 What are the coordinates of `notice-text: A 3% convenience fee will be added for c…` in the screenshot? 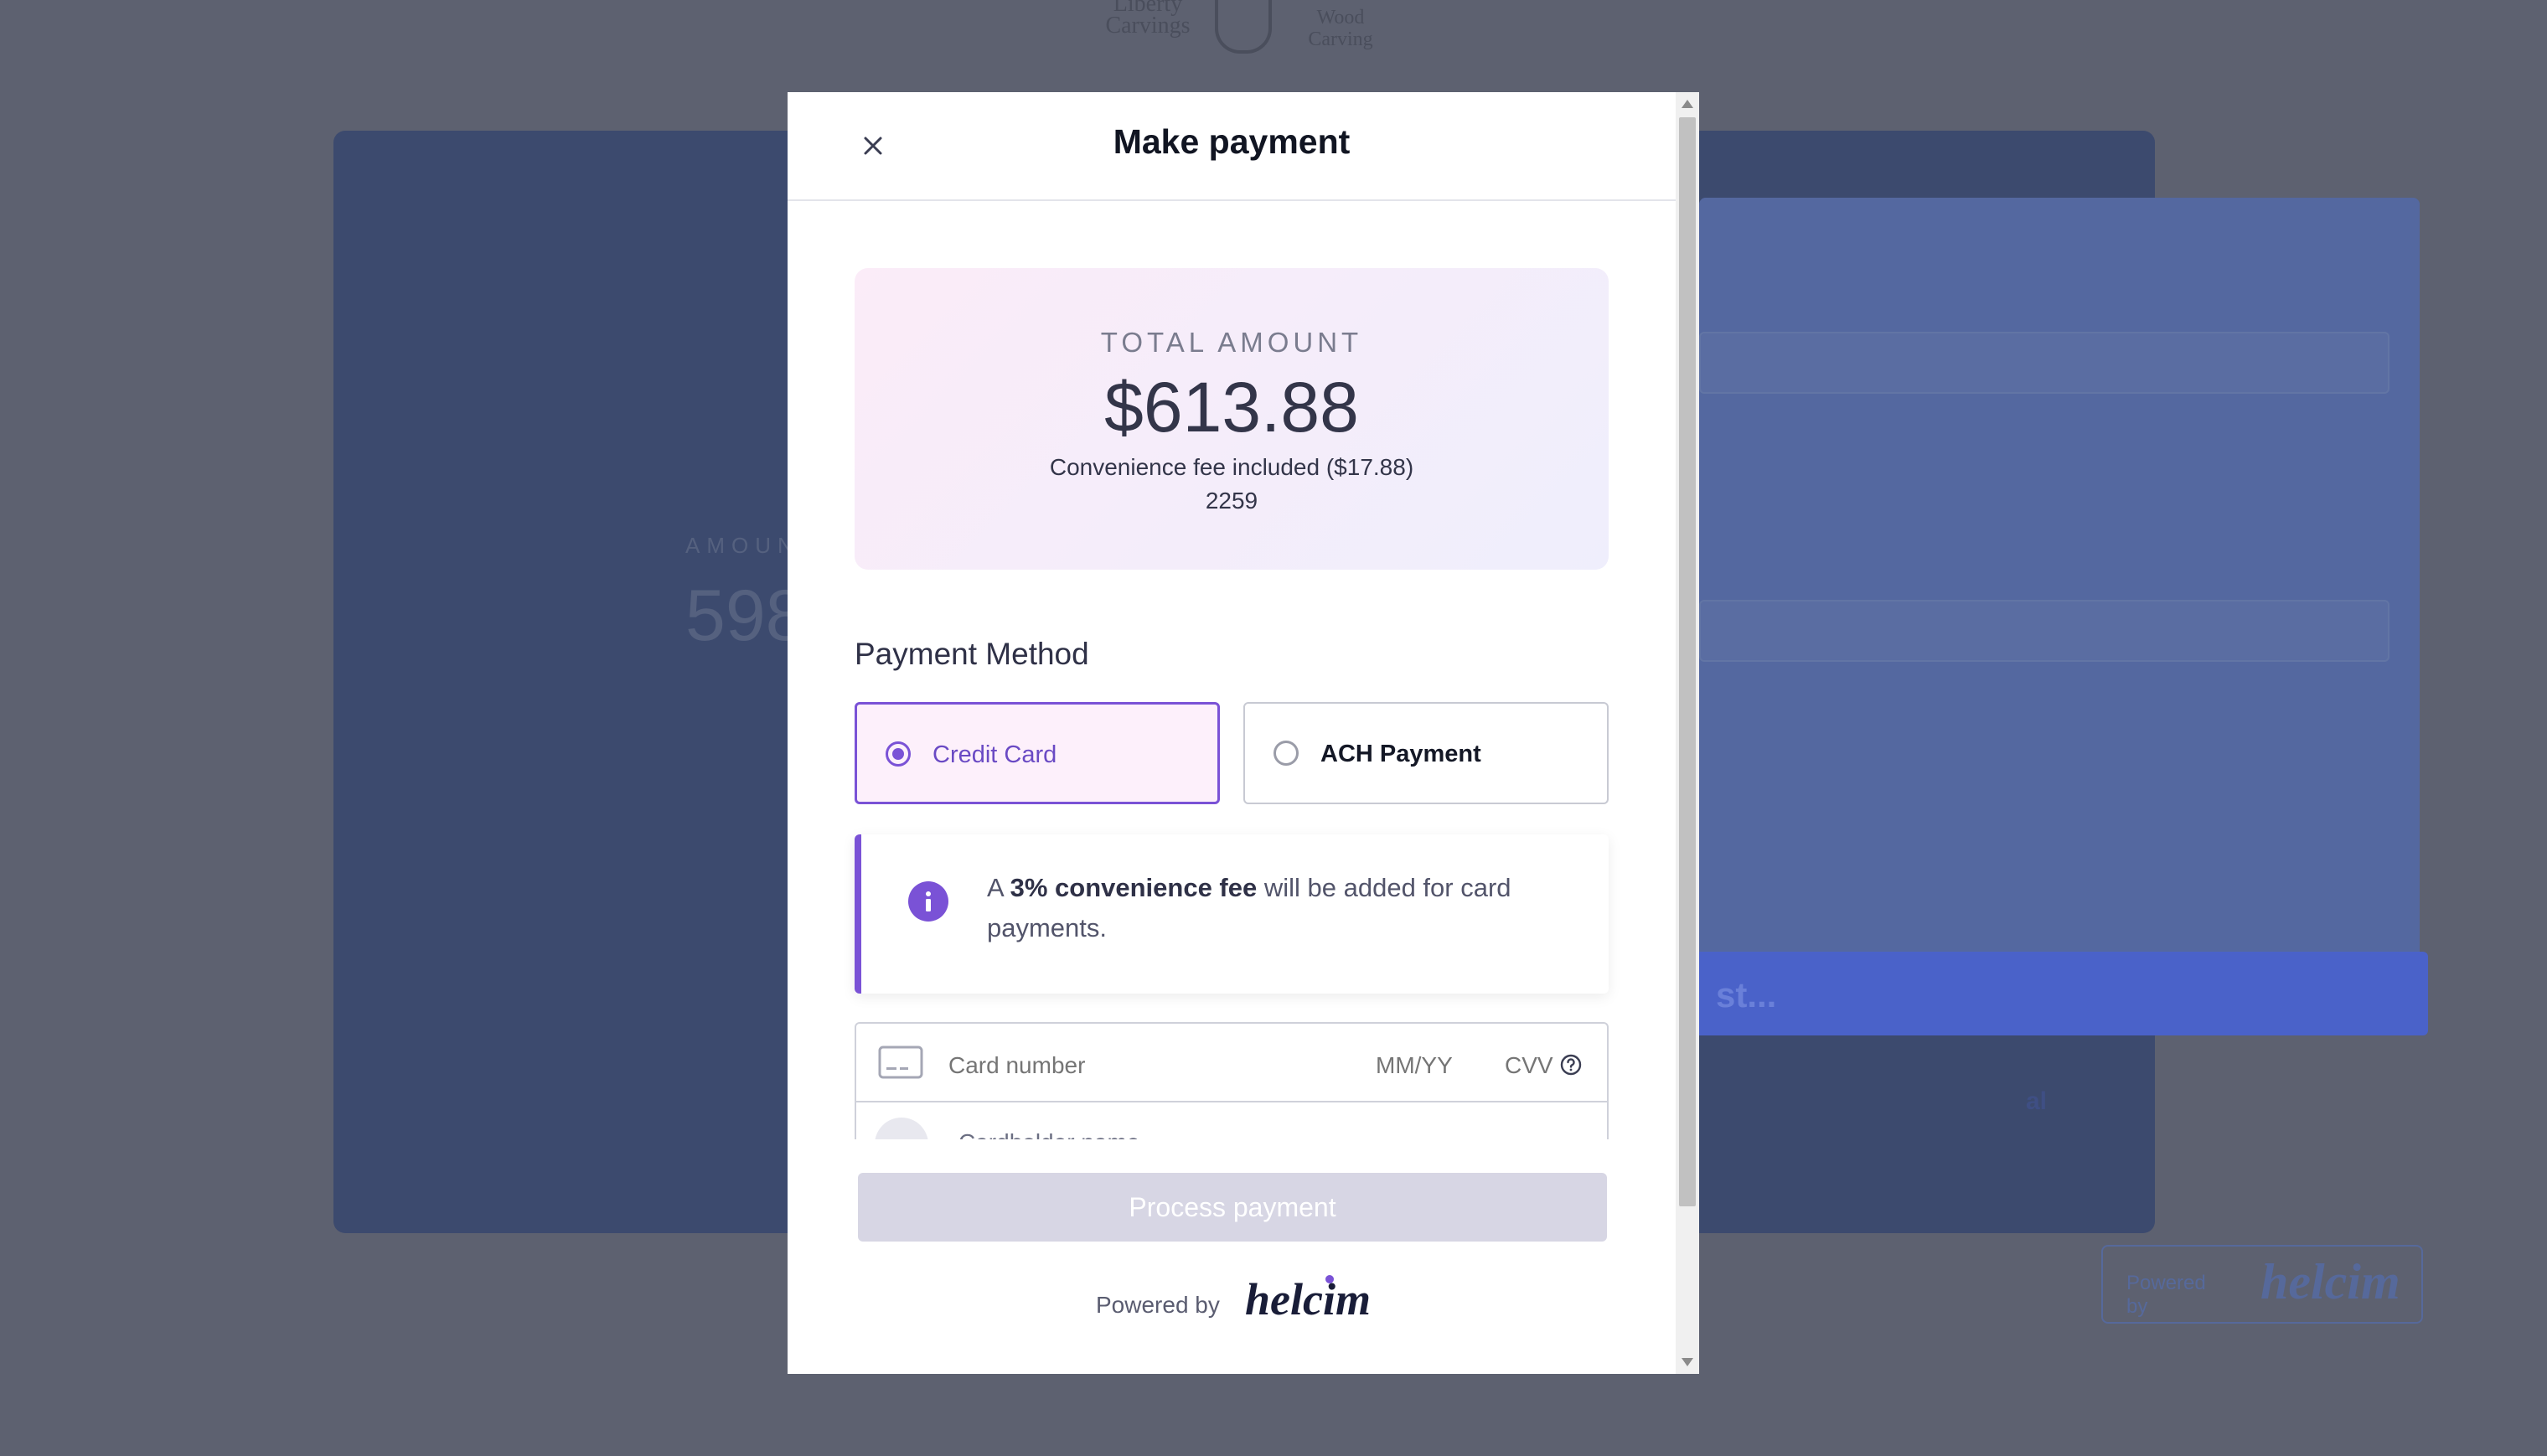 It's located at (1280, 908).